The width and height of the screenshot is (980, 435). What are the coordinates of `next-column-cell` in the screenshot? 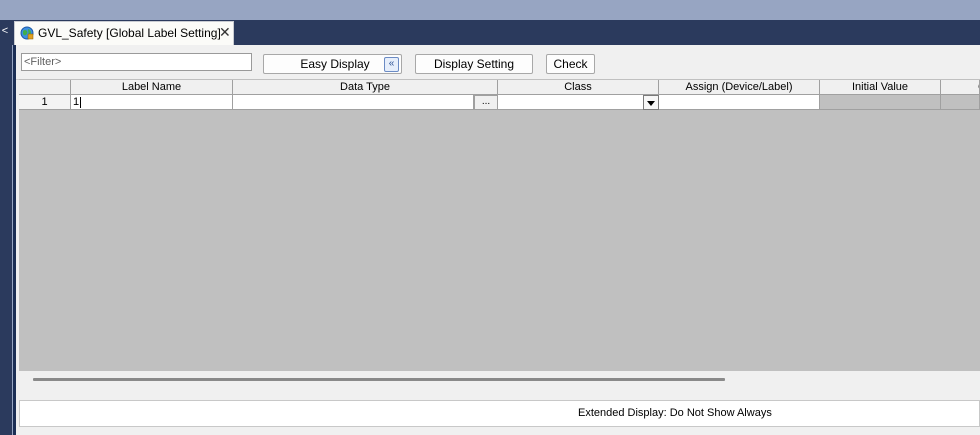 It's located at (960, 102).